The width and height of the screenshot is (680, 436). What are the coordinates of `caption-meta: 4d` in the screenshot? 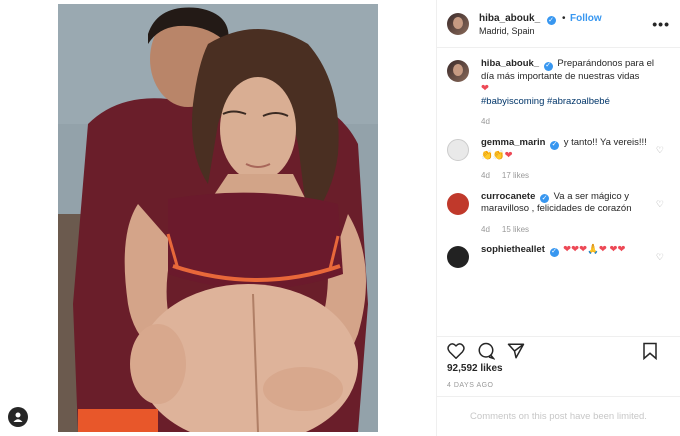 It's located at (567, 122).